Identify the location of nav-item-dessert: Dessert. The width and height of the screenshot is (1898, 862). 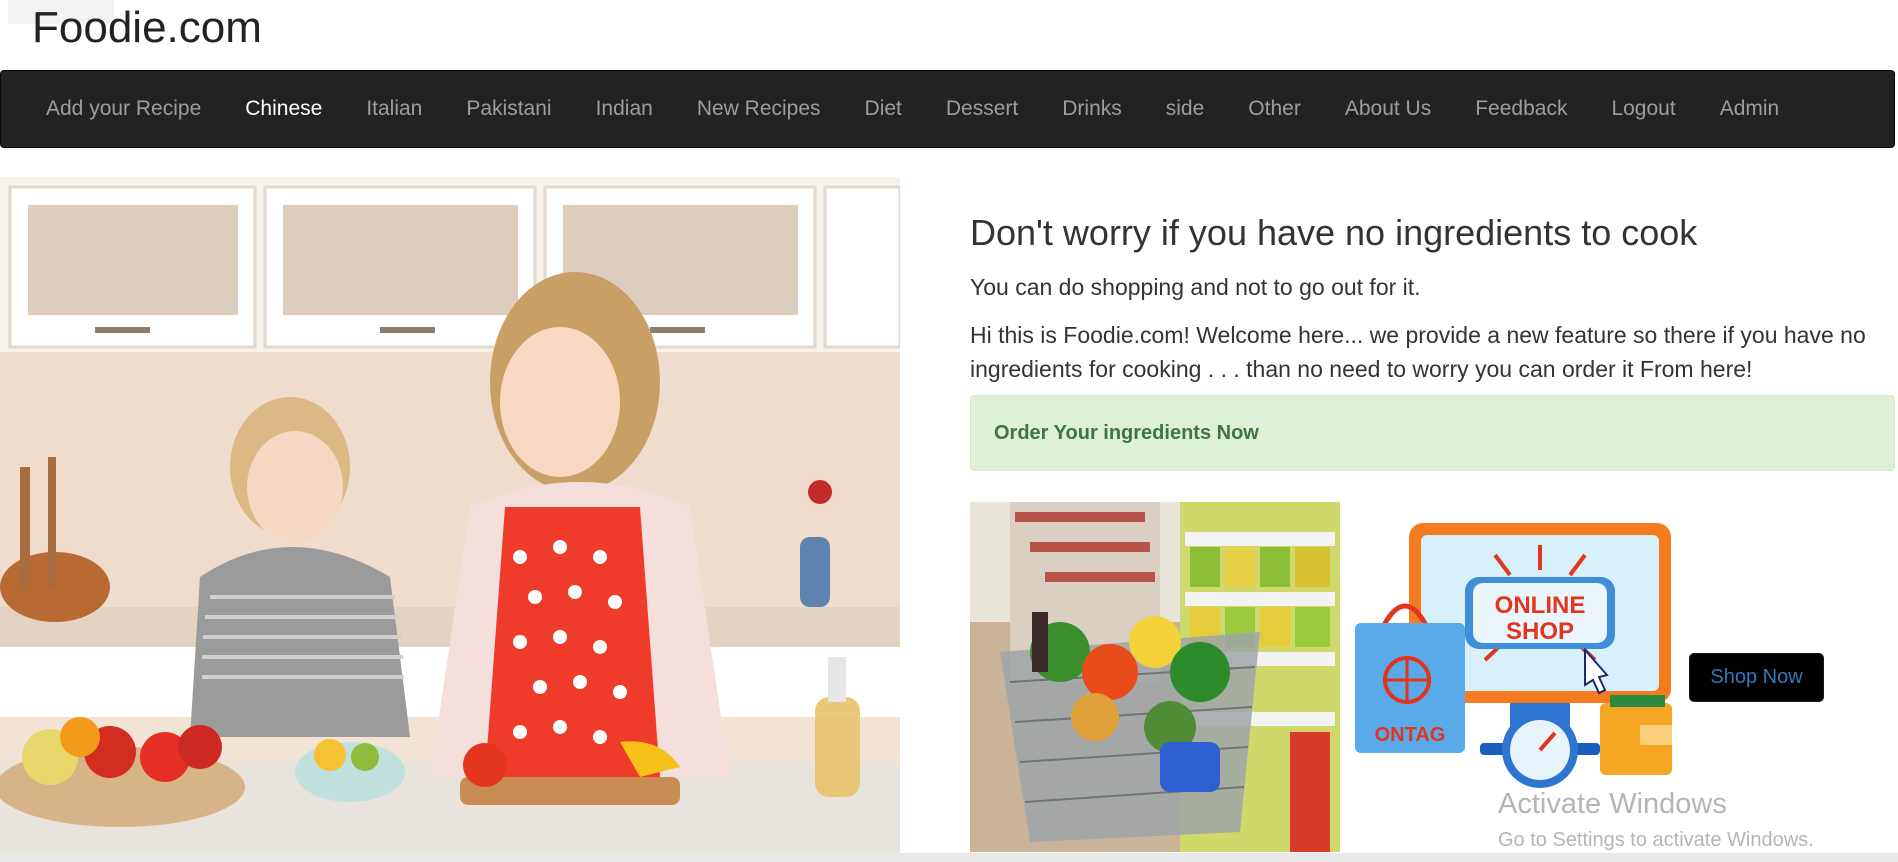
(982, 109).